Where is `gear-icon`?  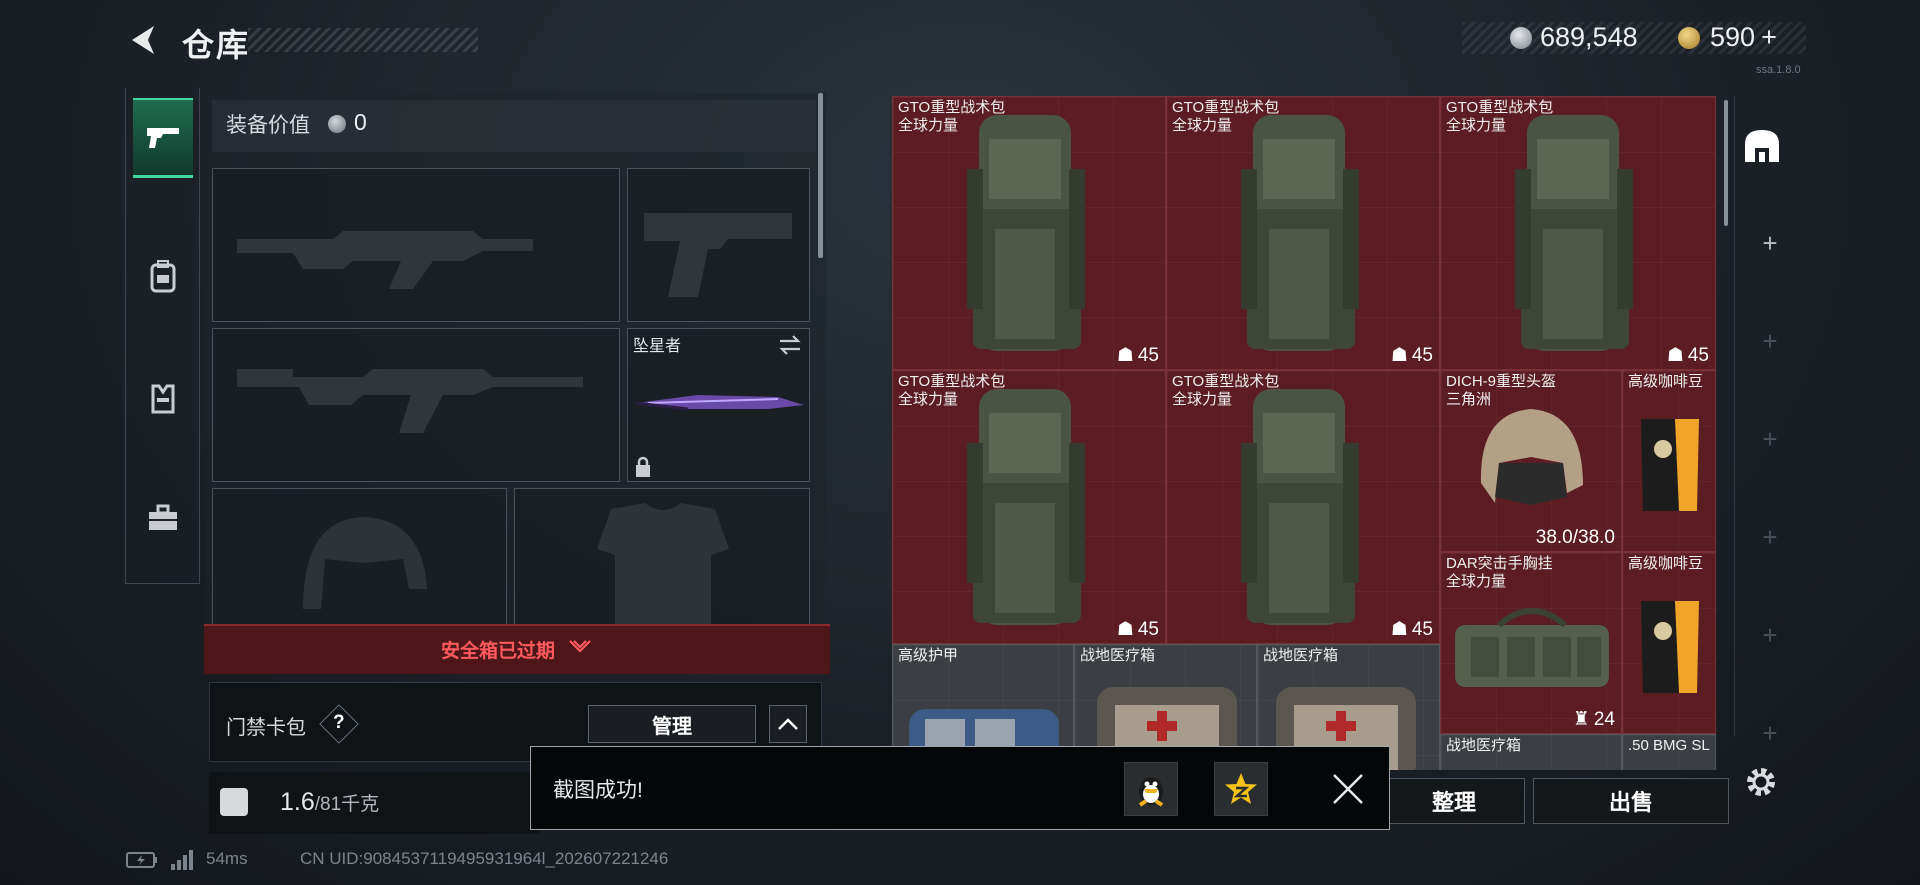 gear-icon is located at coordinates (1761, 782).